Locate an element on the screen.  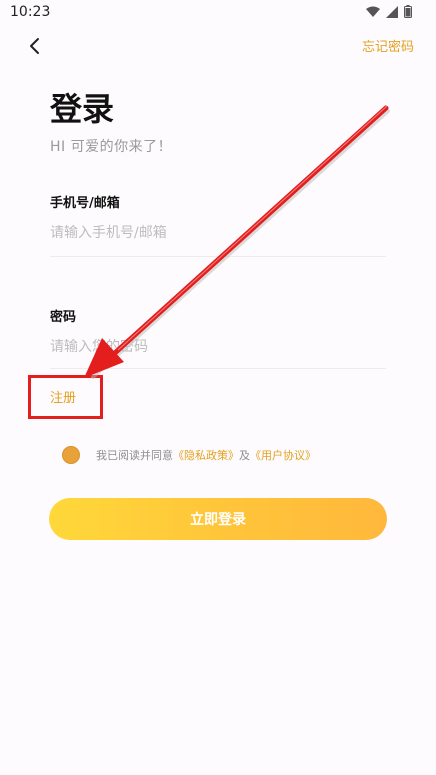
forgot-password-link: 忘记密码 is located at coordinates (388, 45).